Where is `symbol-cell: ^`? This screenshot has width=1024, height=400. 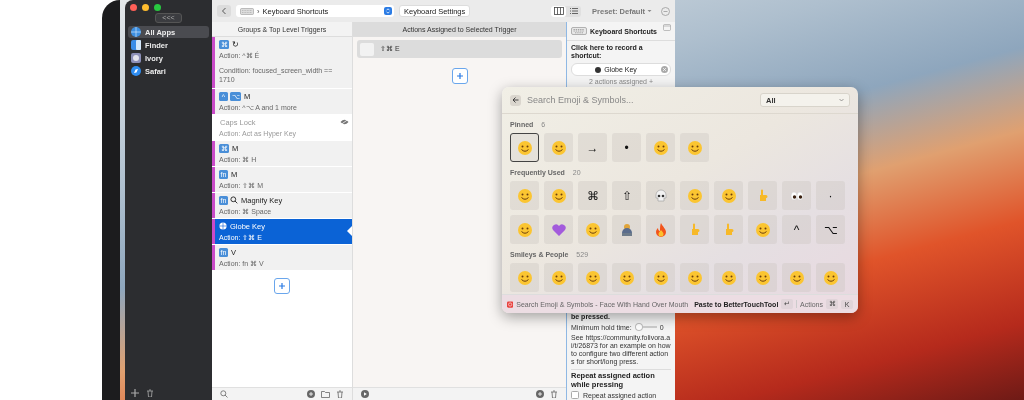 symbol-cell: ^ is located at coordinates (796, 229).